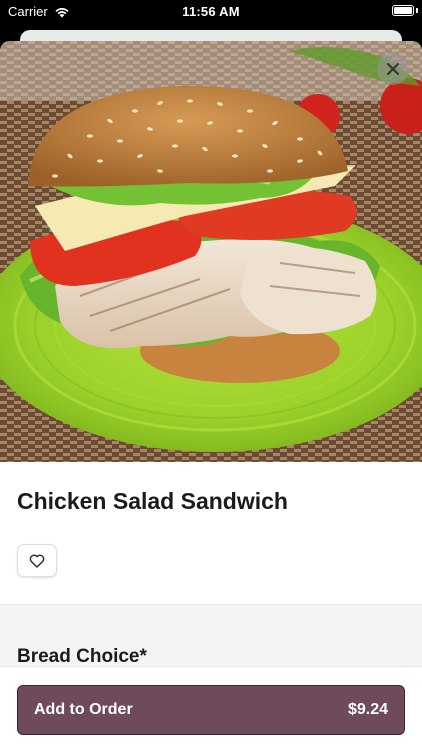  I want to click on order-price: $9.24, so click(367, 709).